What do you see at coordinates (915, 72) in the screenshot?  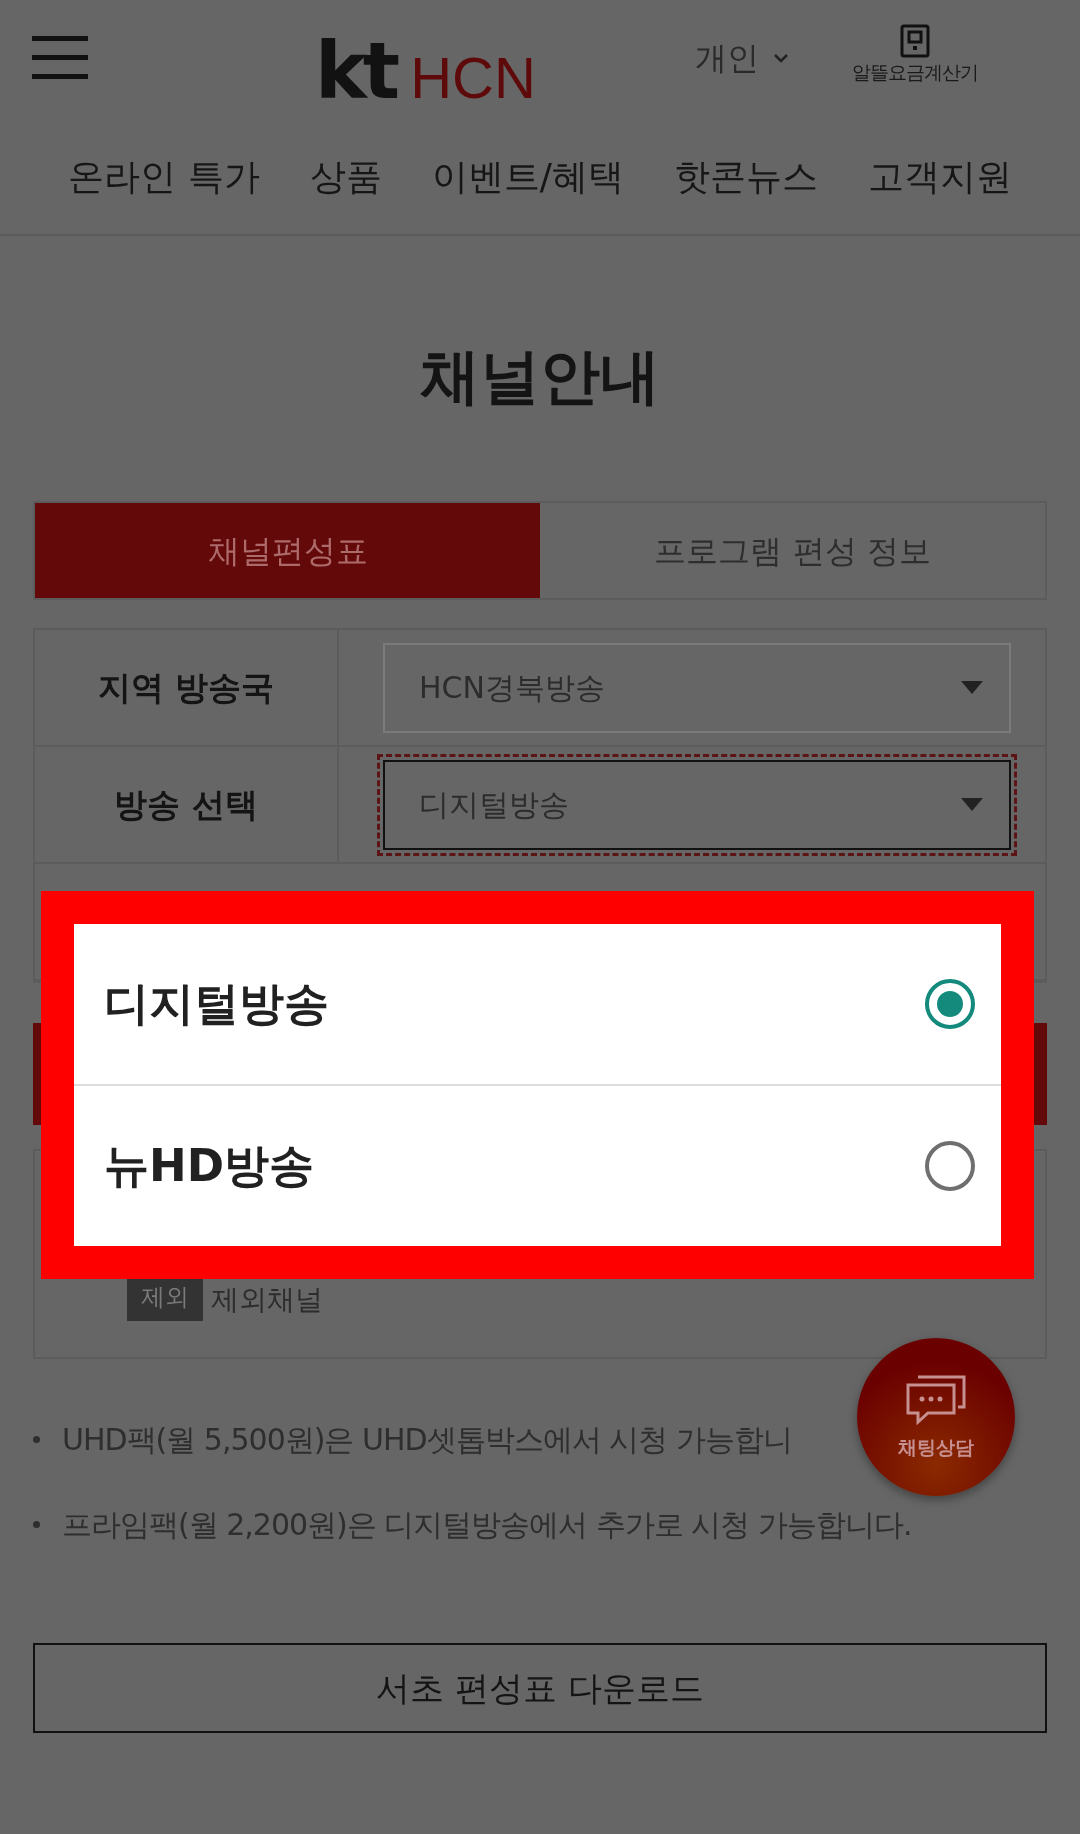 I see `calculator-label: 알뜰요금계산기` at bounding box center [915, 72].